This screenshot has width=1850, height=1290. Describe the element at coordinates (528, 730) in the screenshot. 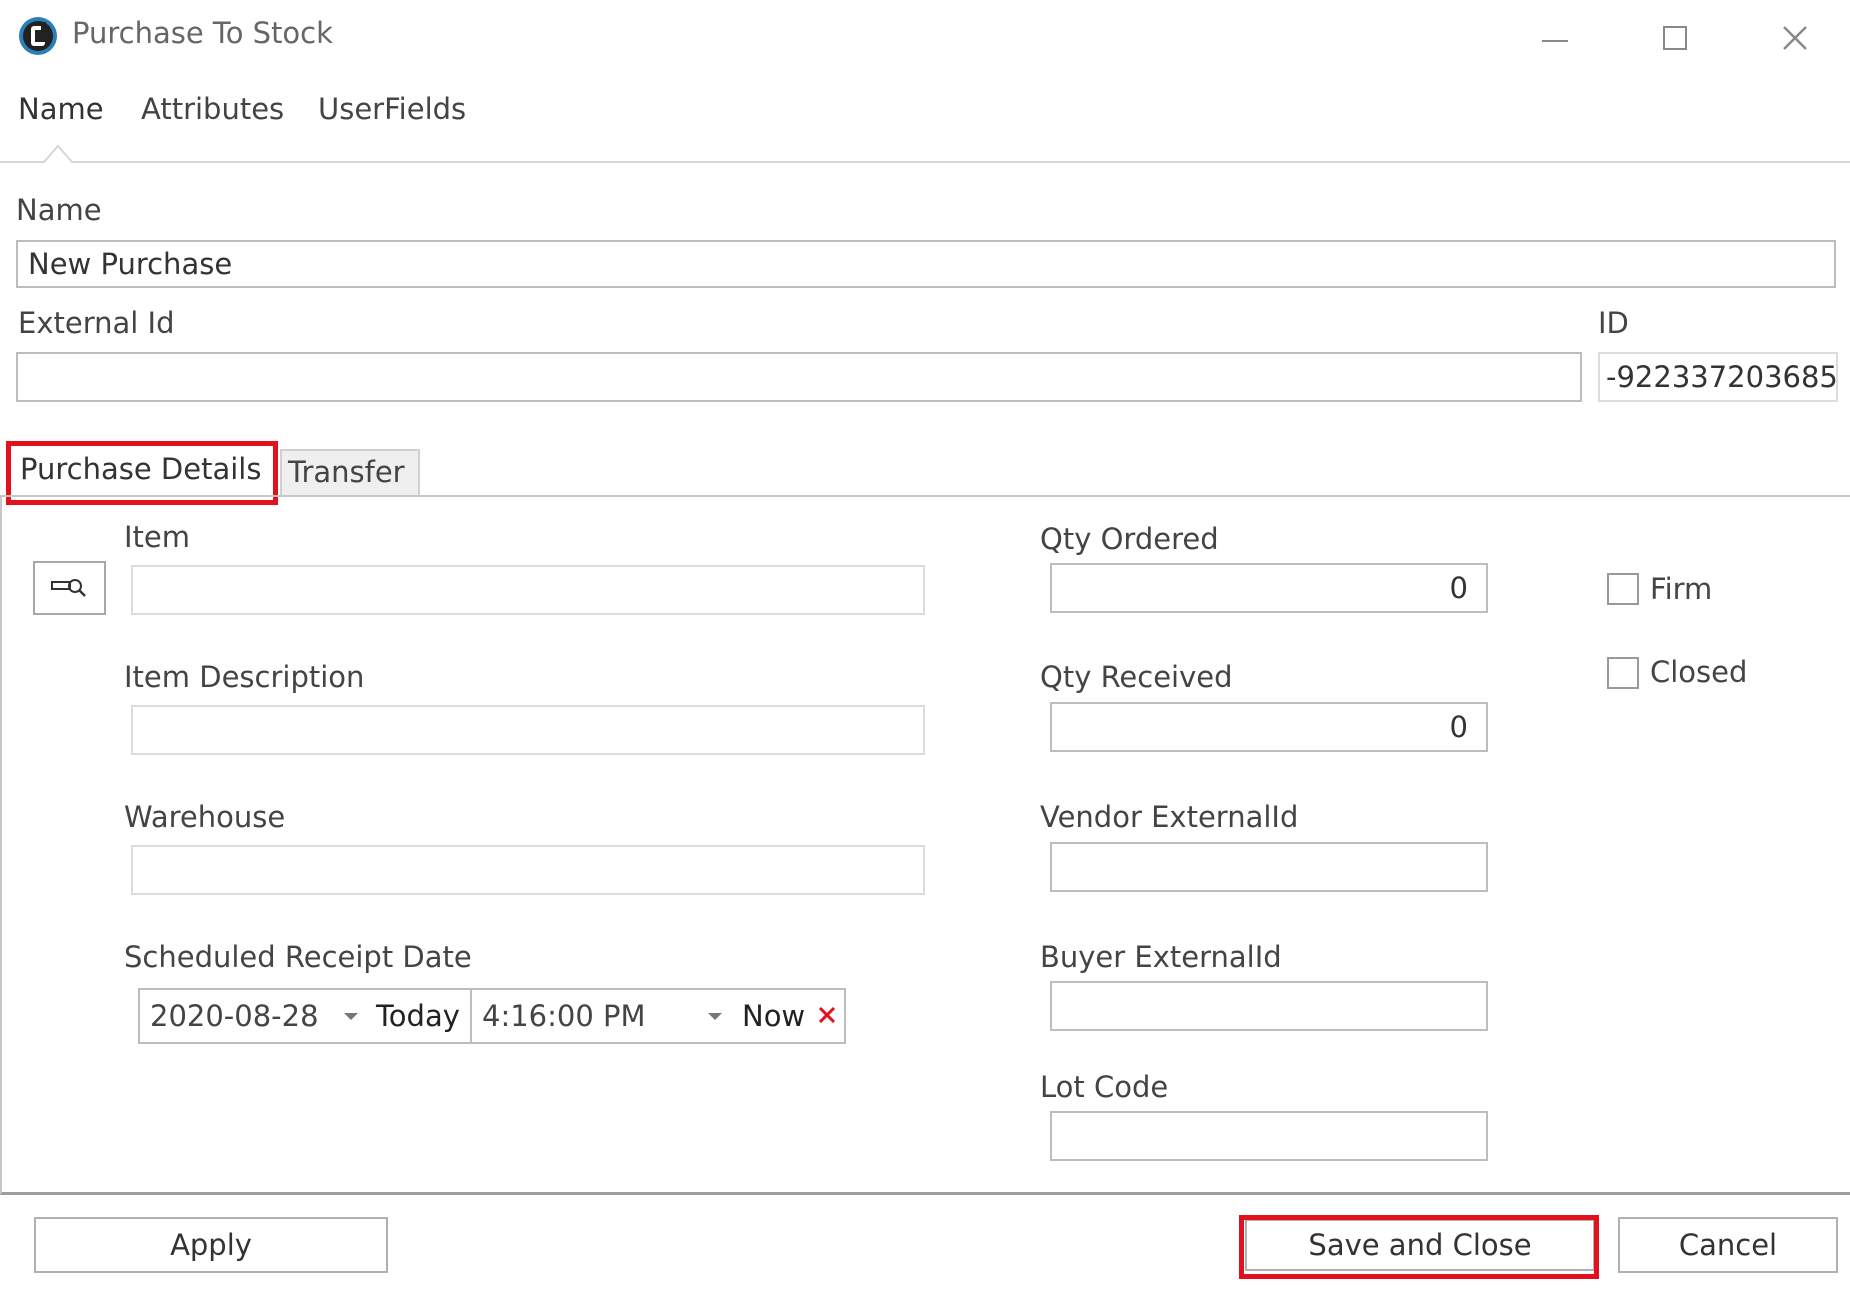

I see `item-description-input` at that location.